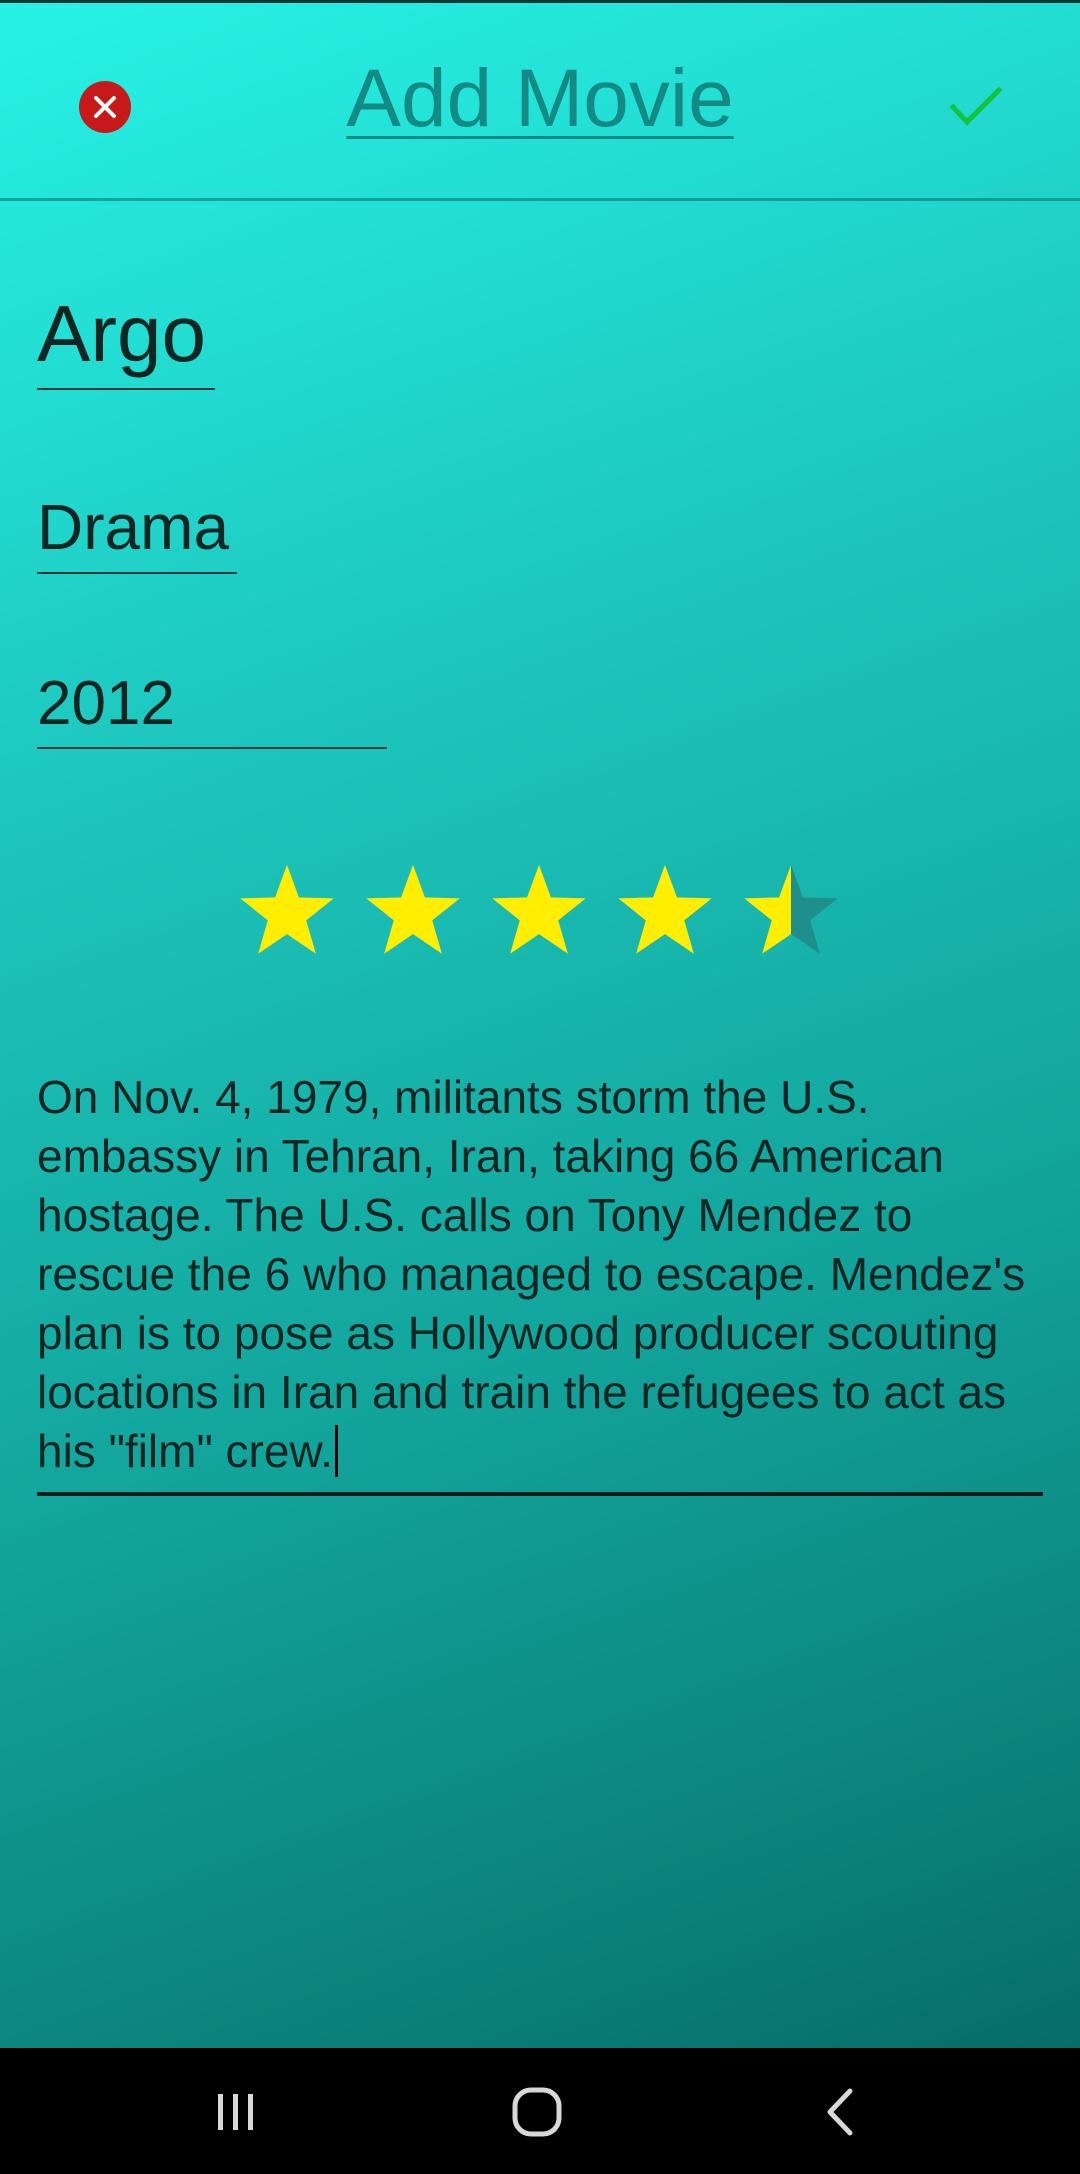 Image resolution: width=1080 pixels, height=2174 pixels. What do you see at coordinates (336, 1451) in the screenshot?
I see `text-cursor` at bounding box center [336, 1451].